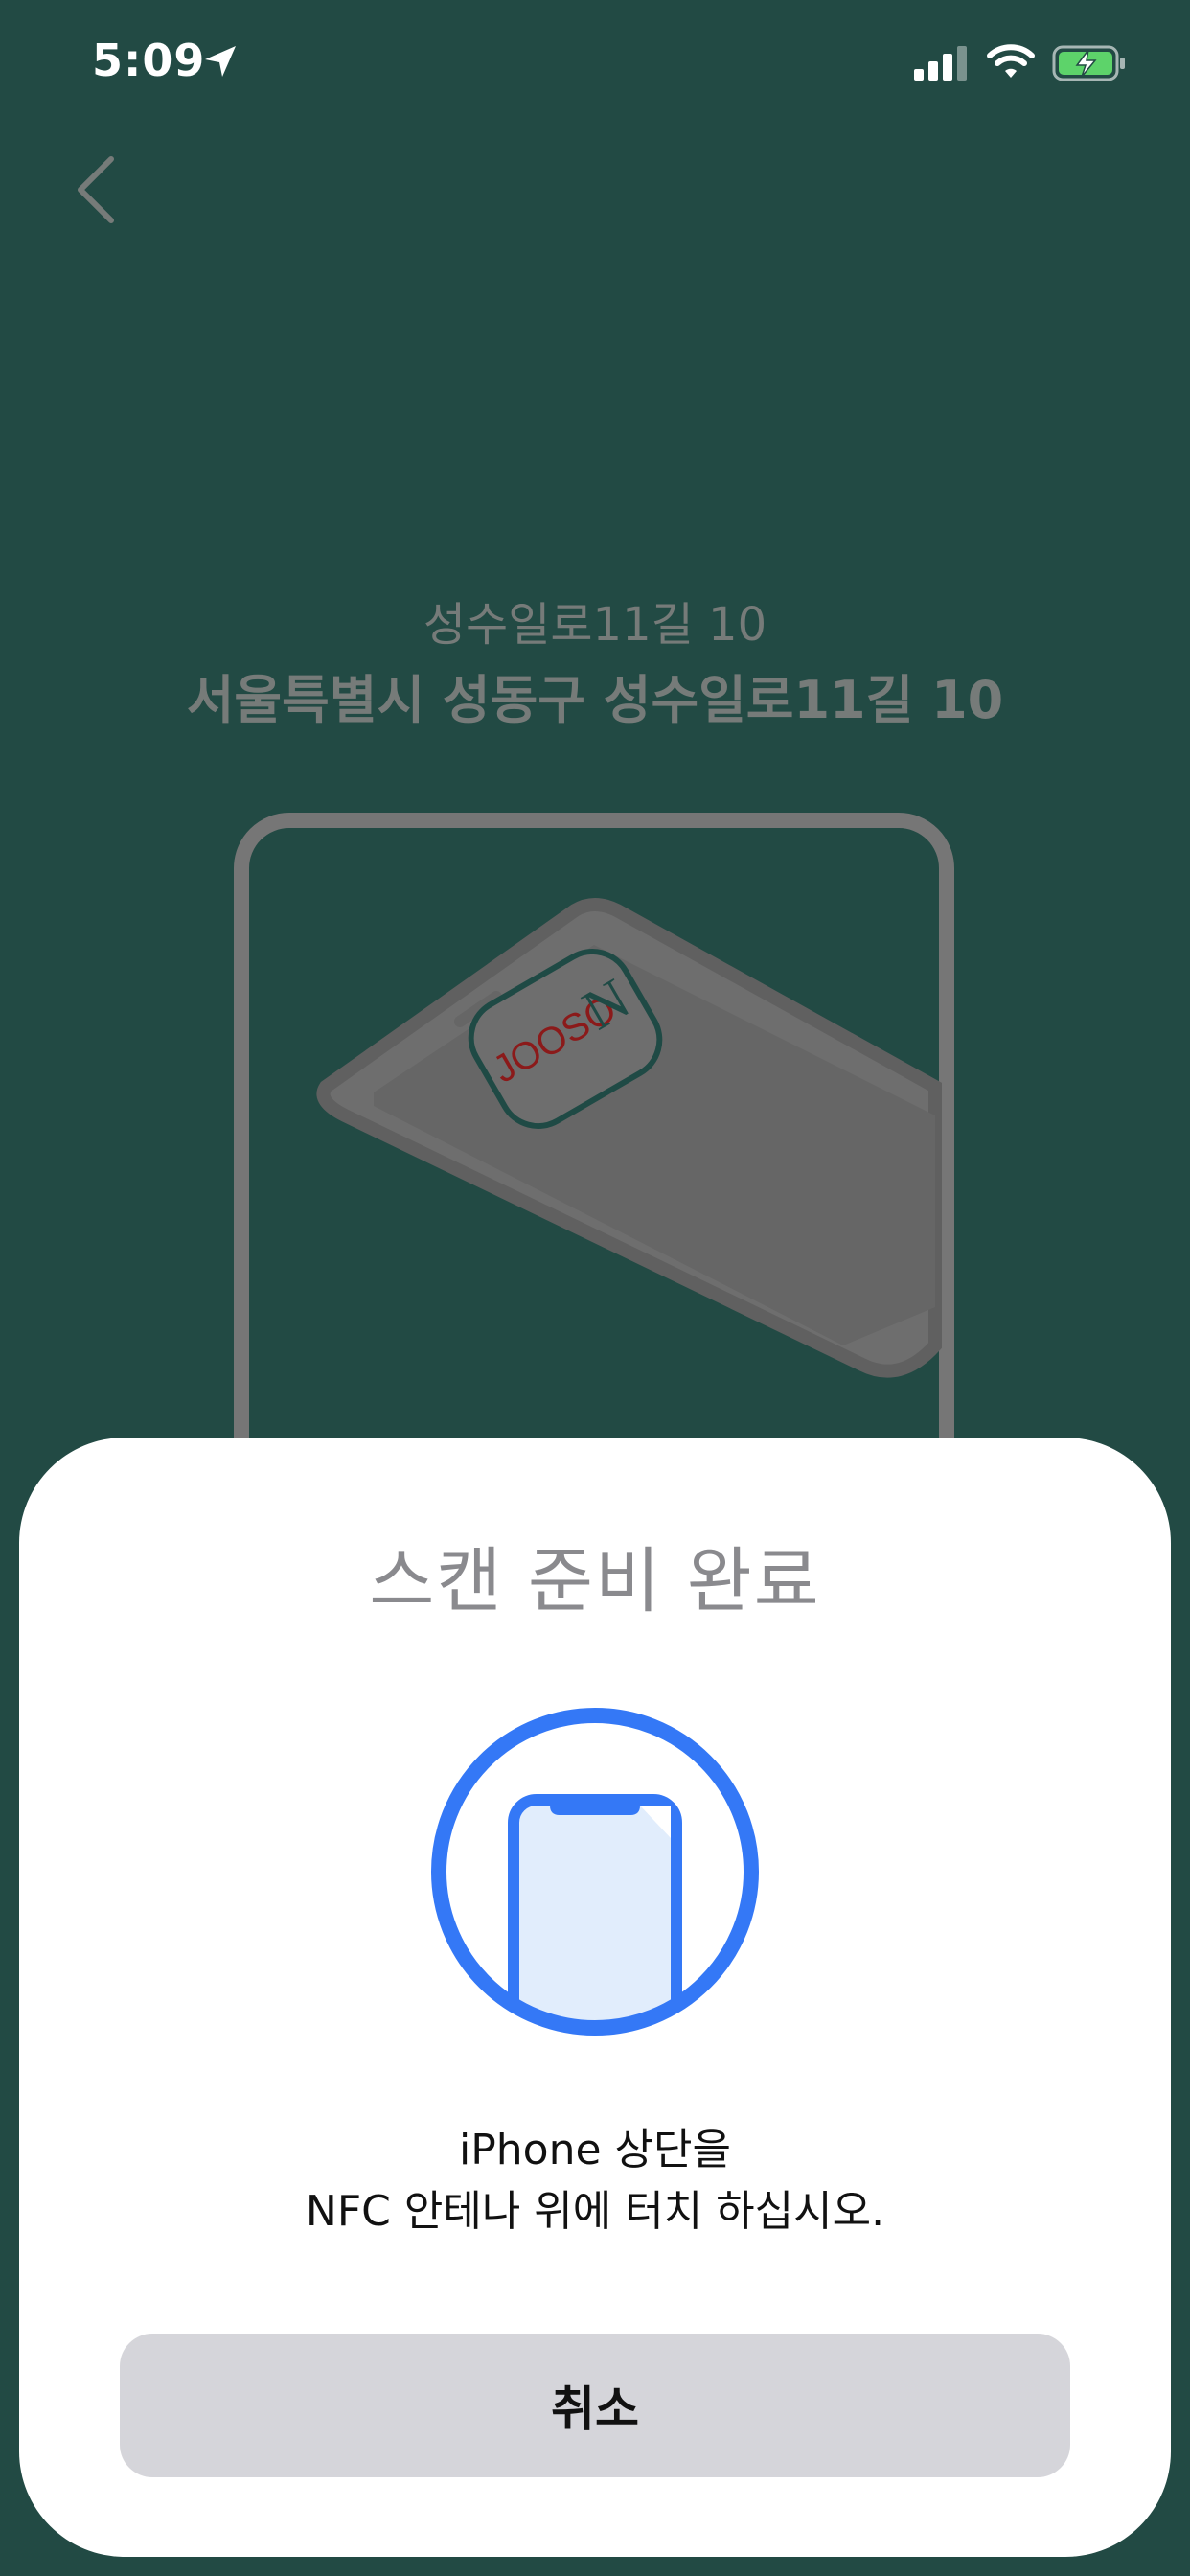 This screenshot has width=1190, height=2576. I want to click on nfc-phone-icon, so click(595, 1872).